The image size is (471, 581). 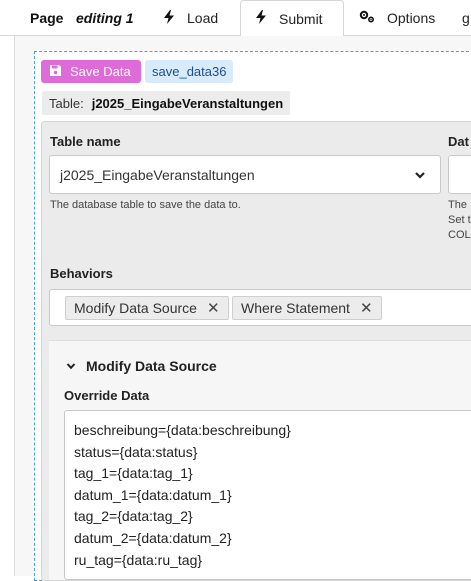 What do you see at coordinates (295, 308) in the screenshot?
I see `chip-label: Where Statement` at bounding box center [295, 308].